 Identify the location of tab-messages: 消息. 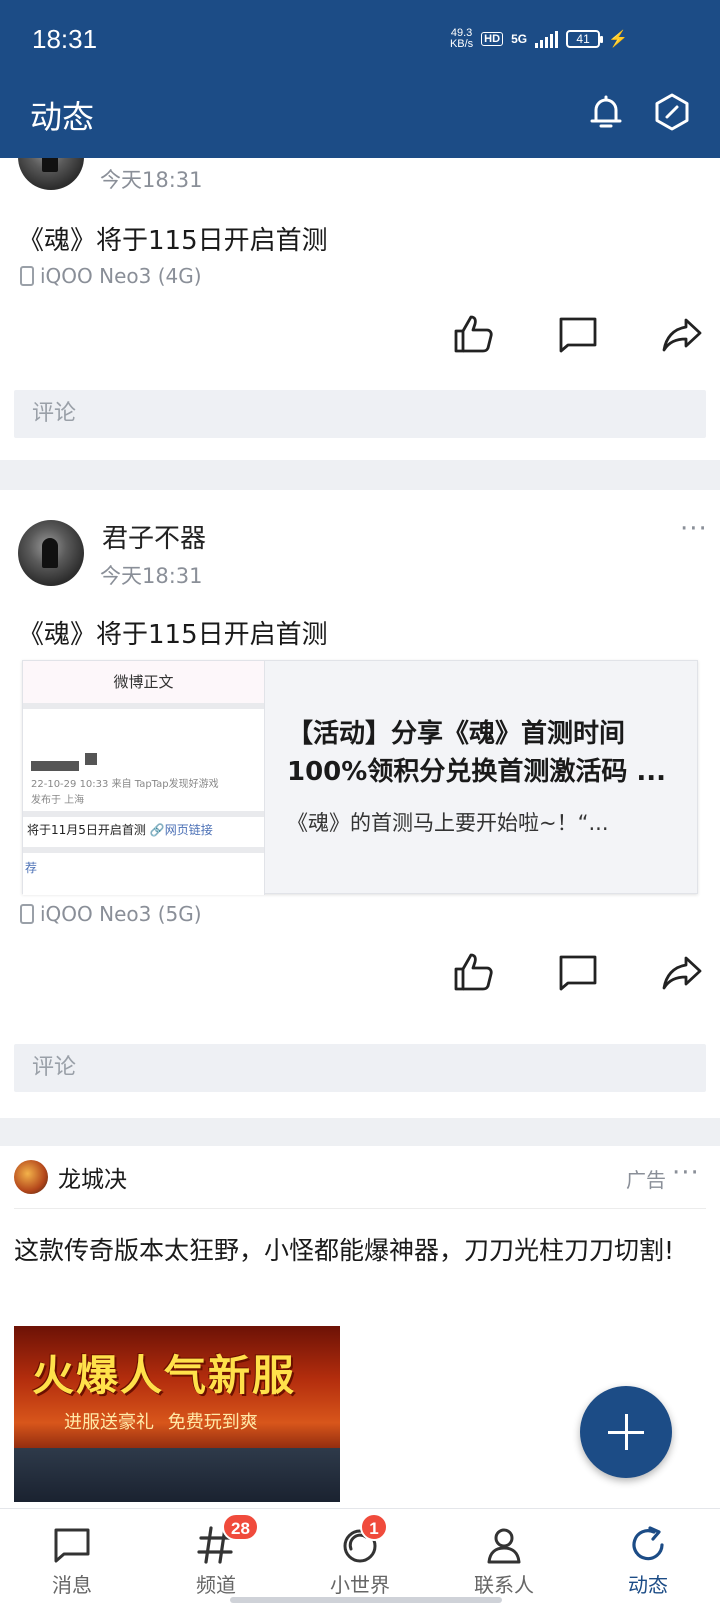
(72, 1557).